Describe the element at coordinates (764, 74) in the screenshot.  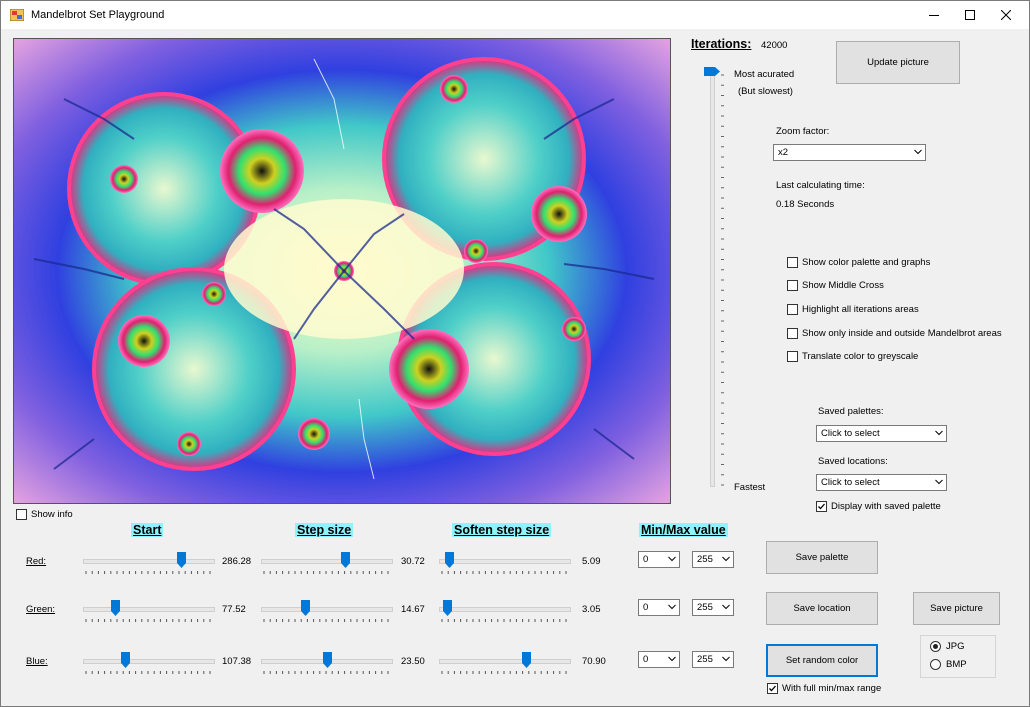
I see `most-accurate-label: Most acurated` at that location.